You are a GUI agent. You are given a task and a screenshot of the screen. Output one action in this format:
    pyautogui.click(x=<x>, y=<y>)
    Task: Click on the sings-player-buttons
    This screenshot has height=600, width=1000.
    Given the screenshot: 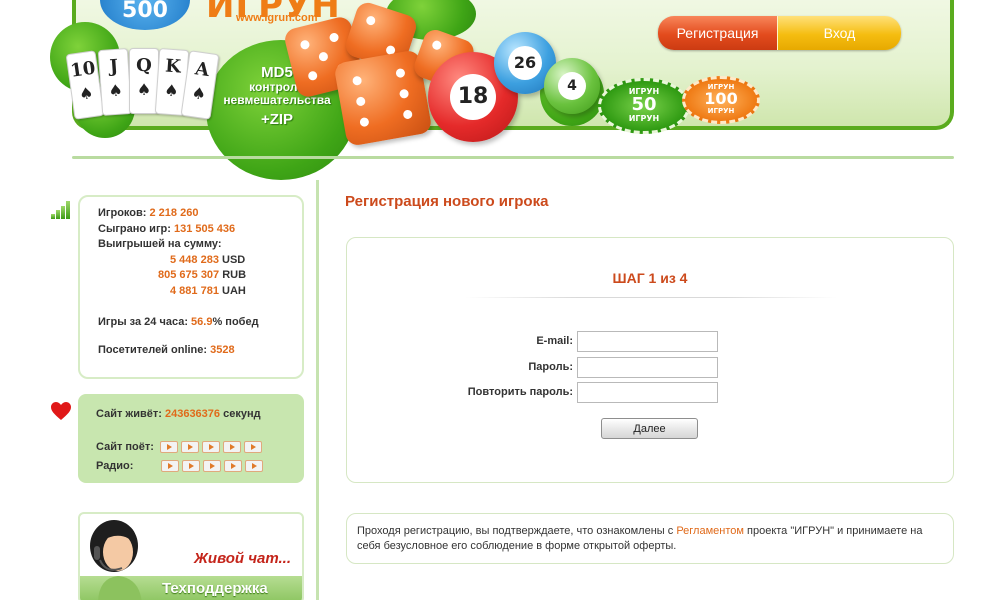 What is the action you would take?
    pyautogui.click(x=210, y=446)
    